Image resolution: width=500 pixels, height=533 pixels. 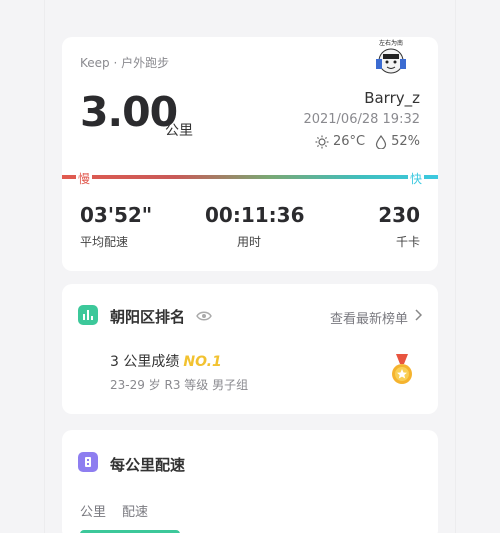 I want to click on view-latest-leaderboard-link: 查看最新榜单, so click(x=369, y=317).